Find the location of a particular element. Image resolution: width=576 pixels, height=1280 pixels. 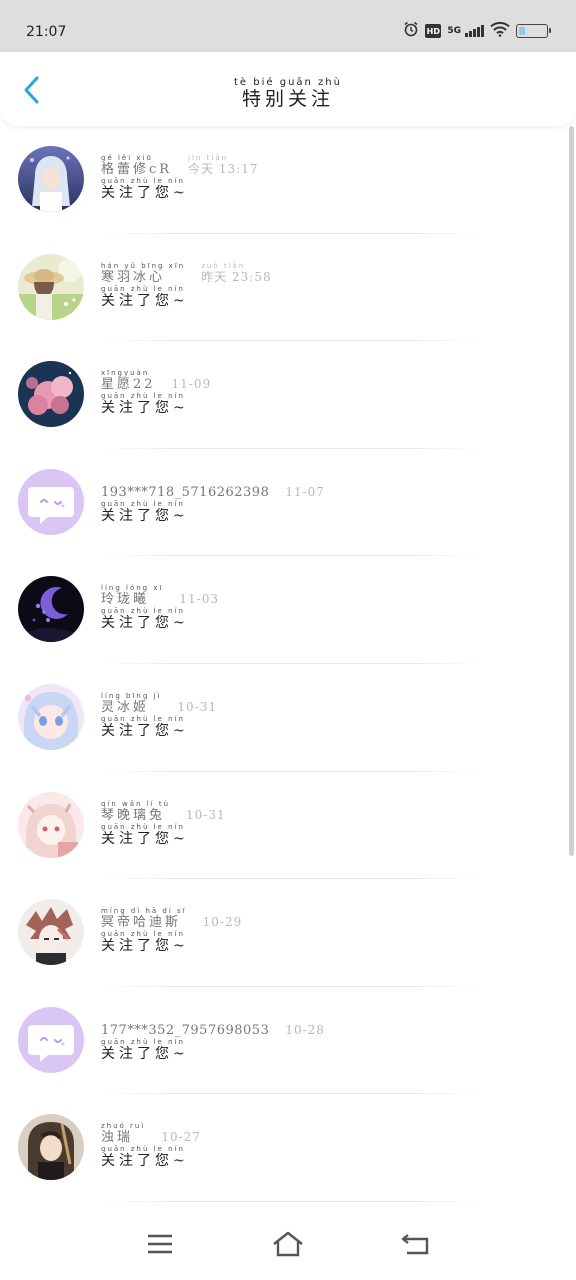

name-block: zhuó ruì 浊瑞 is located at coordinates (123, 1133).